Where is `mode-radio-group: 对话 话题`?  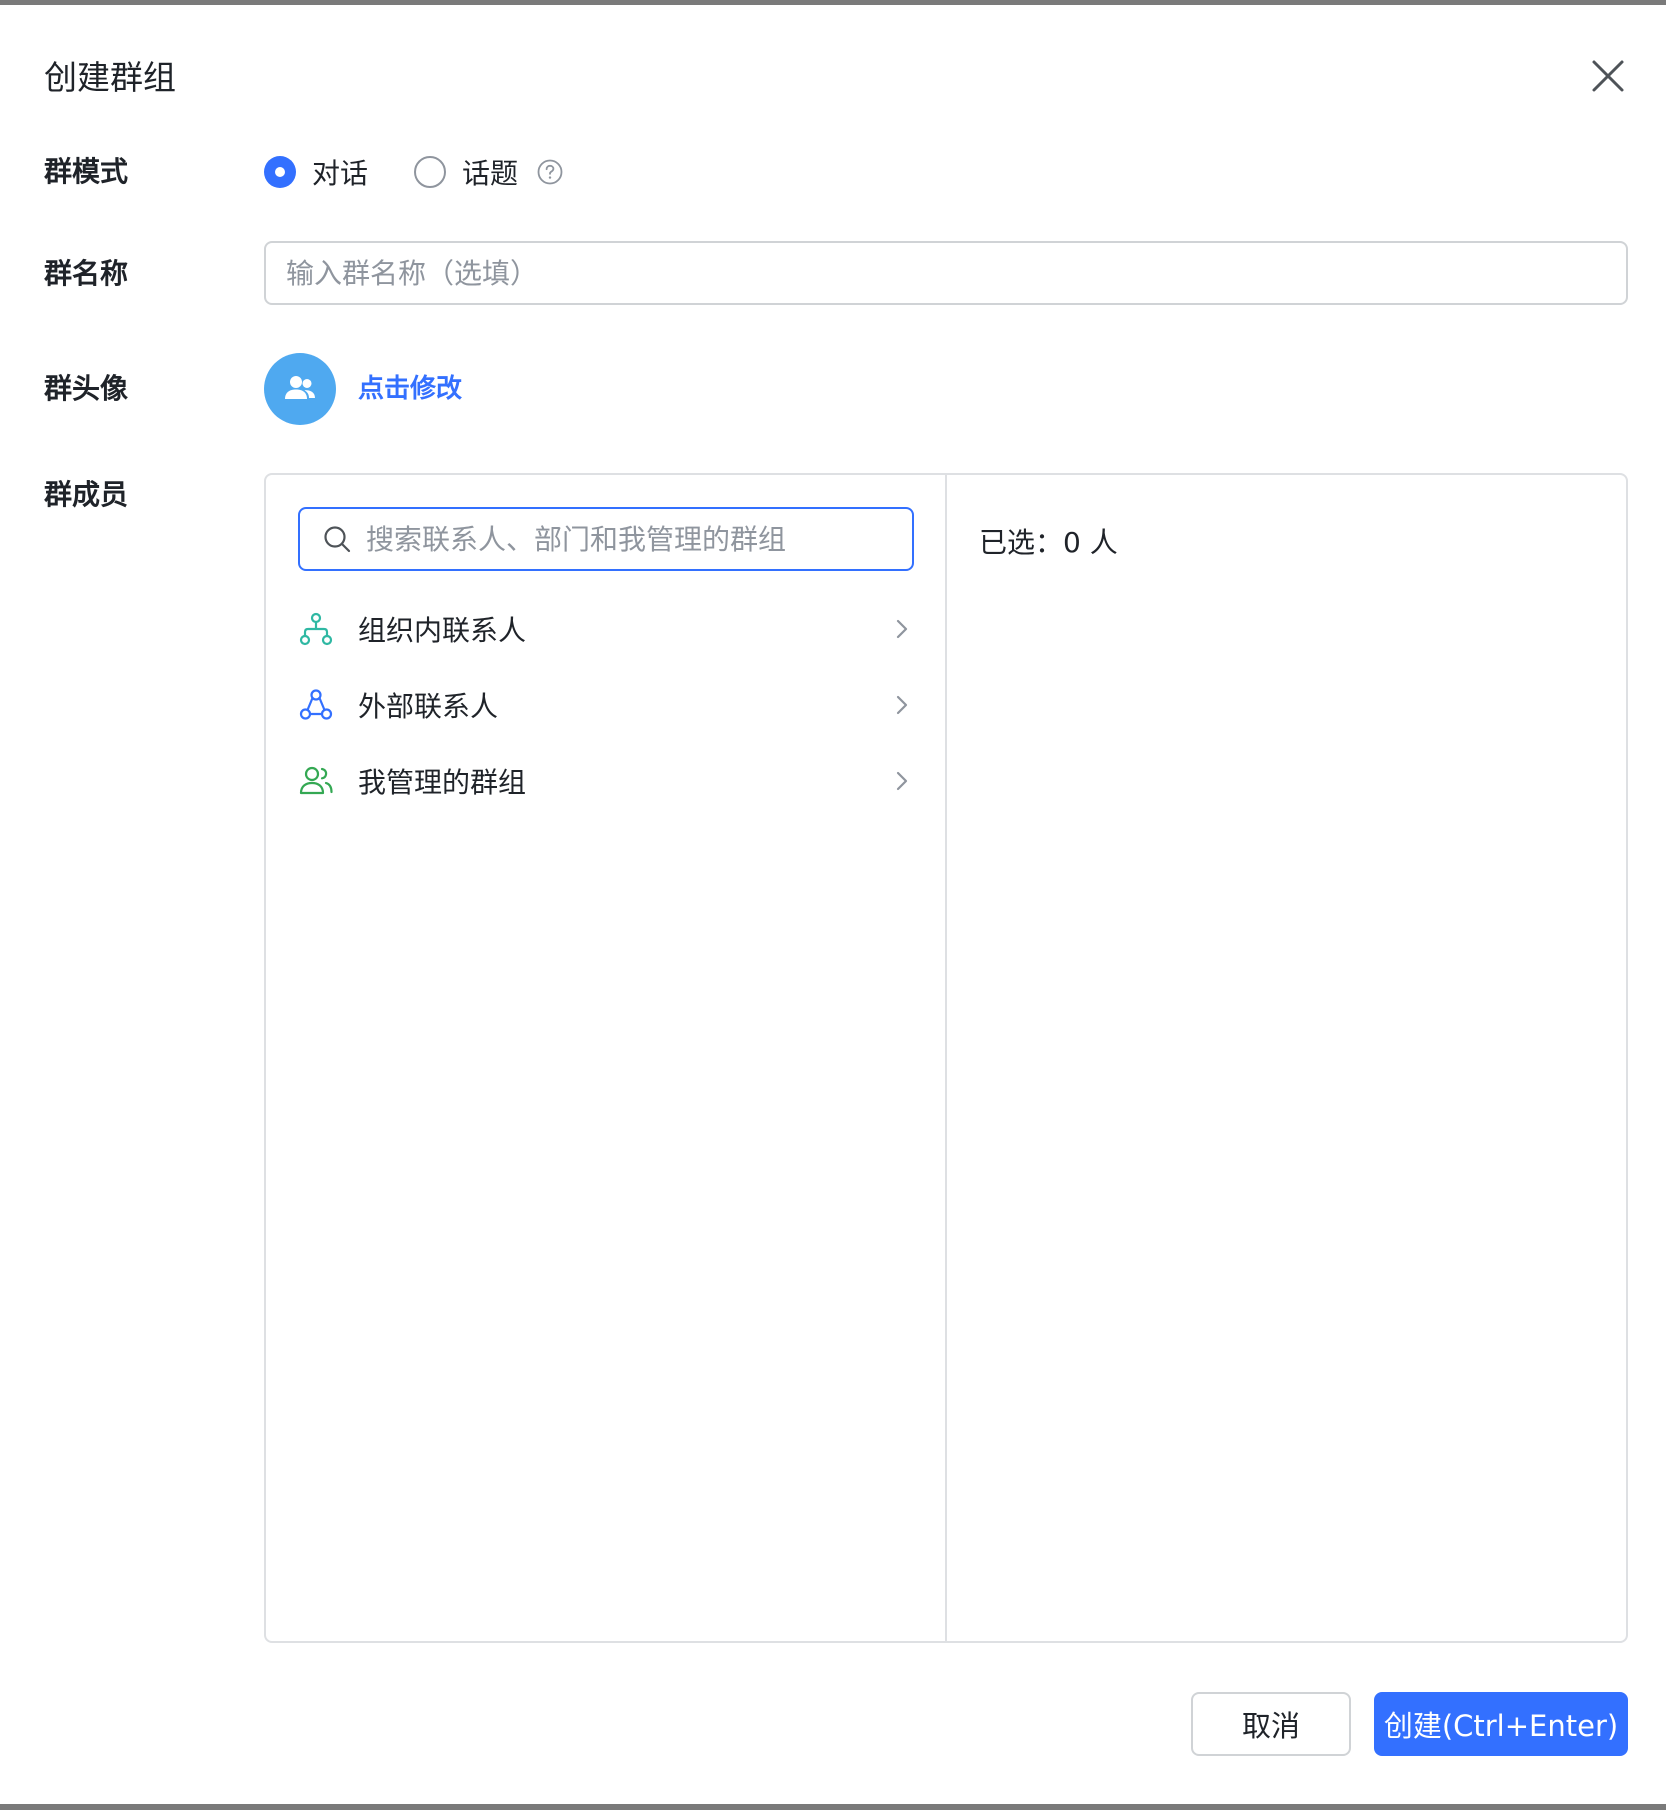 mode-radio-group: 对话 话题 is located at coordinates (414, 172).